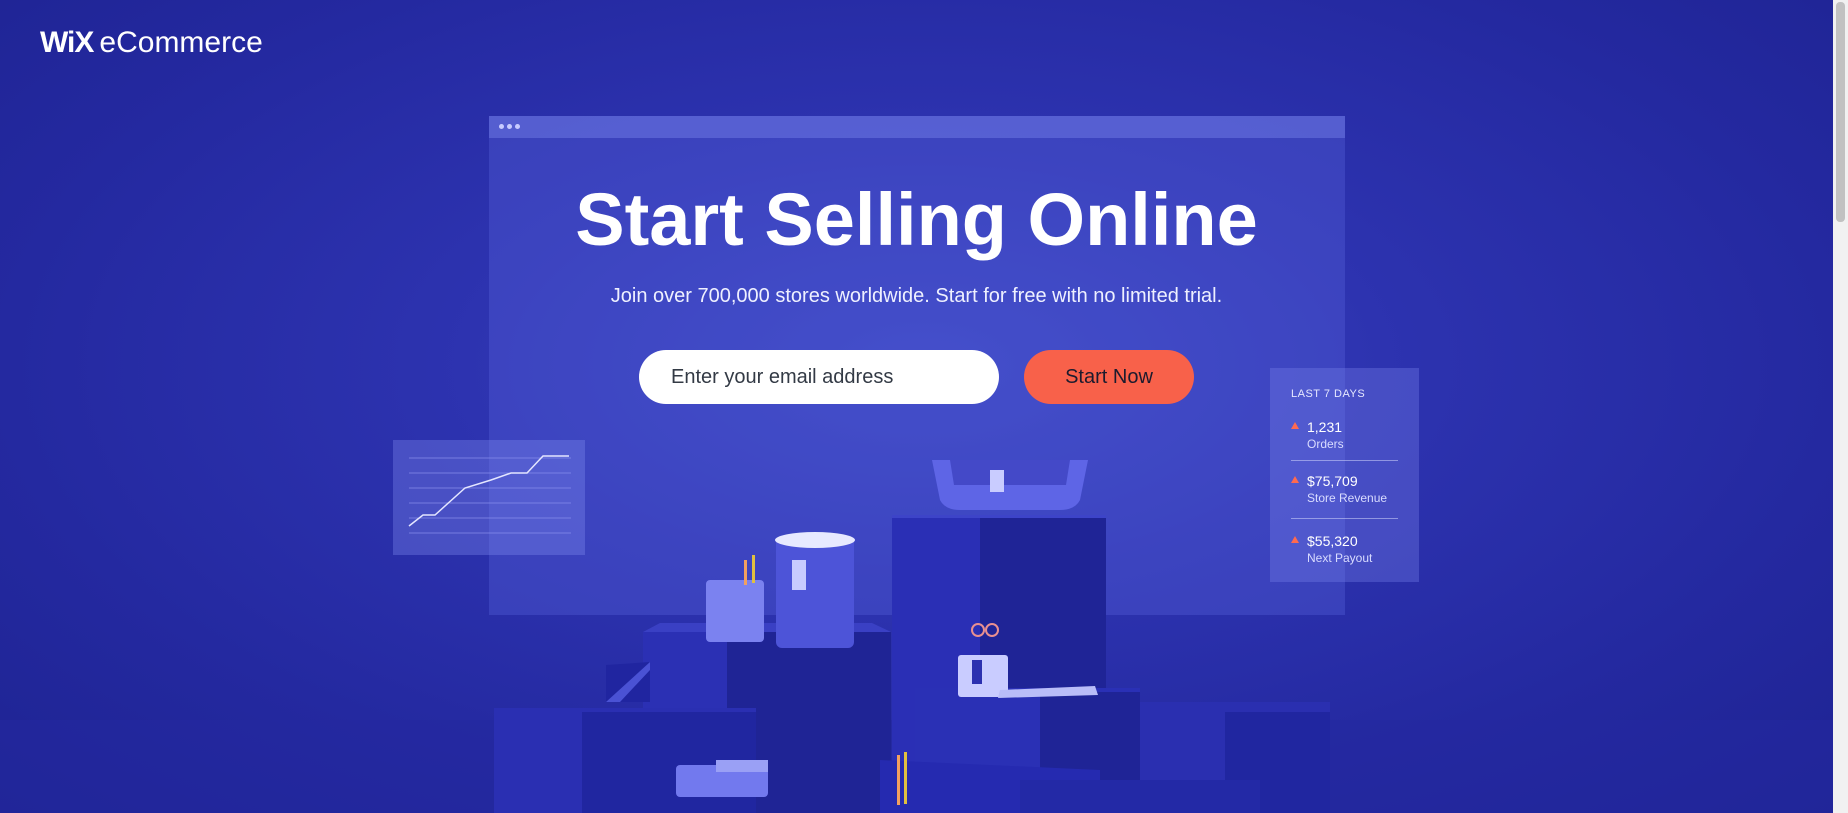 This screenshot has height=813, width=1848. Describe the element at coordinates (916, 219) in the screenshot. I see `page-title: Start Selling Online` at that location.